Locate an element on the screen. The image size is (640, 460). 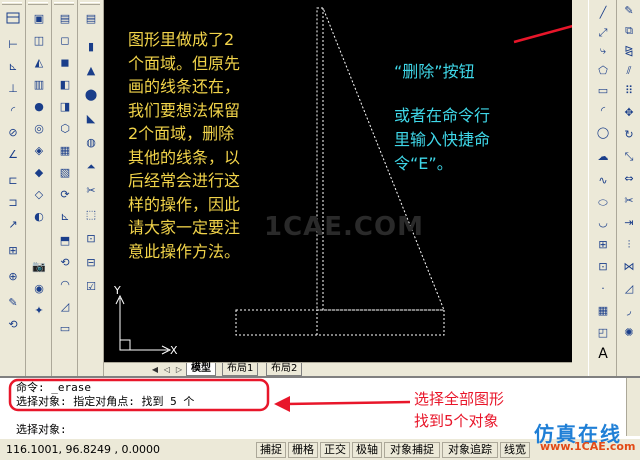
sphere-icon: ● is located at coordinates (39, 106).